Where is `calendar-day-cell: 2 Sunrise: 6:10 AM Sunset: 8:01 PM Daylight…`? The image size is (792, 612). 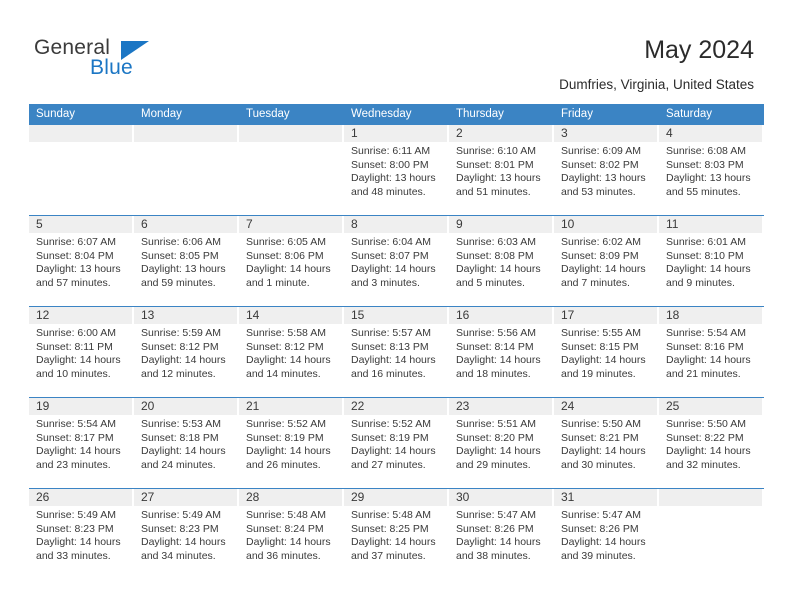 calendar-day-cell: 2 Sunrise: 6:10 AM Sunset: 8:01 PM Daylight… is located at coordinates (501, 170).